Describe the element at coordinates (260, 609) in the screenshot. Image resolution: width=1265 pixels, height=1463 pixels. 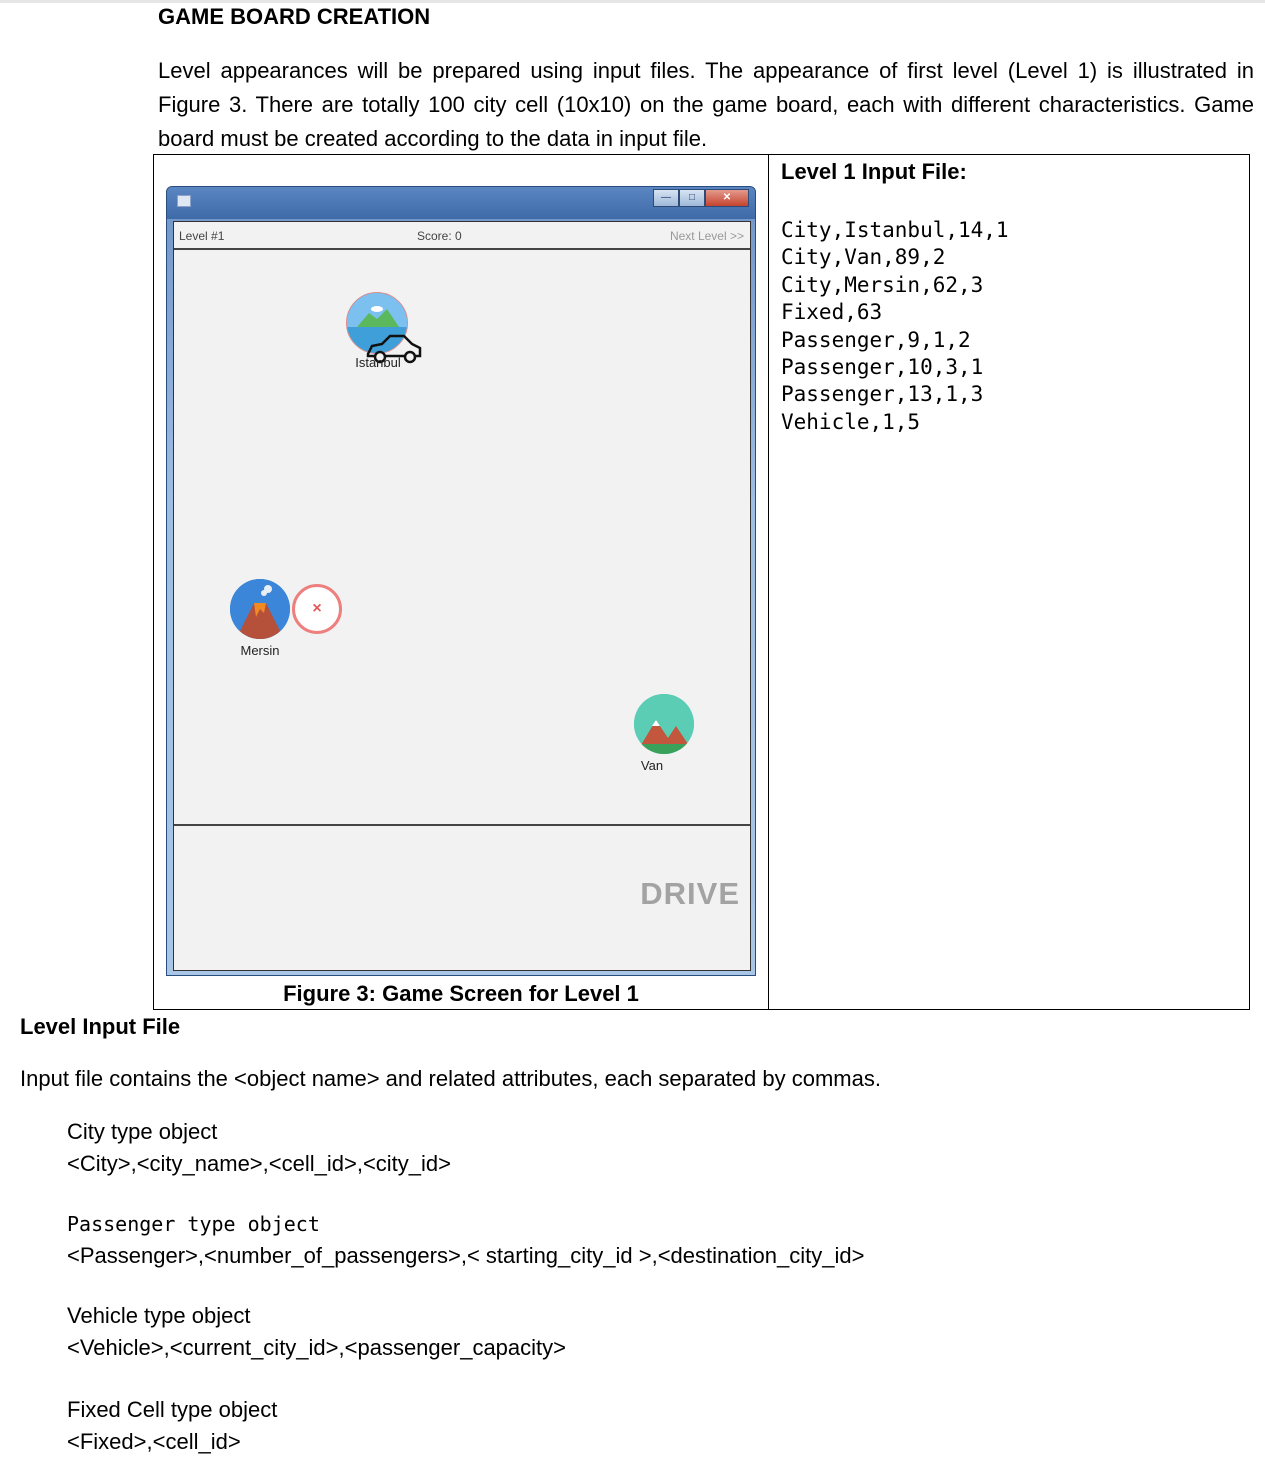
I see `city-mersin-icon` at that location.